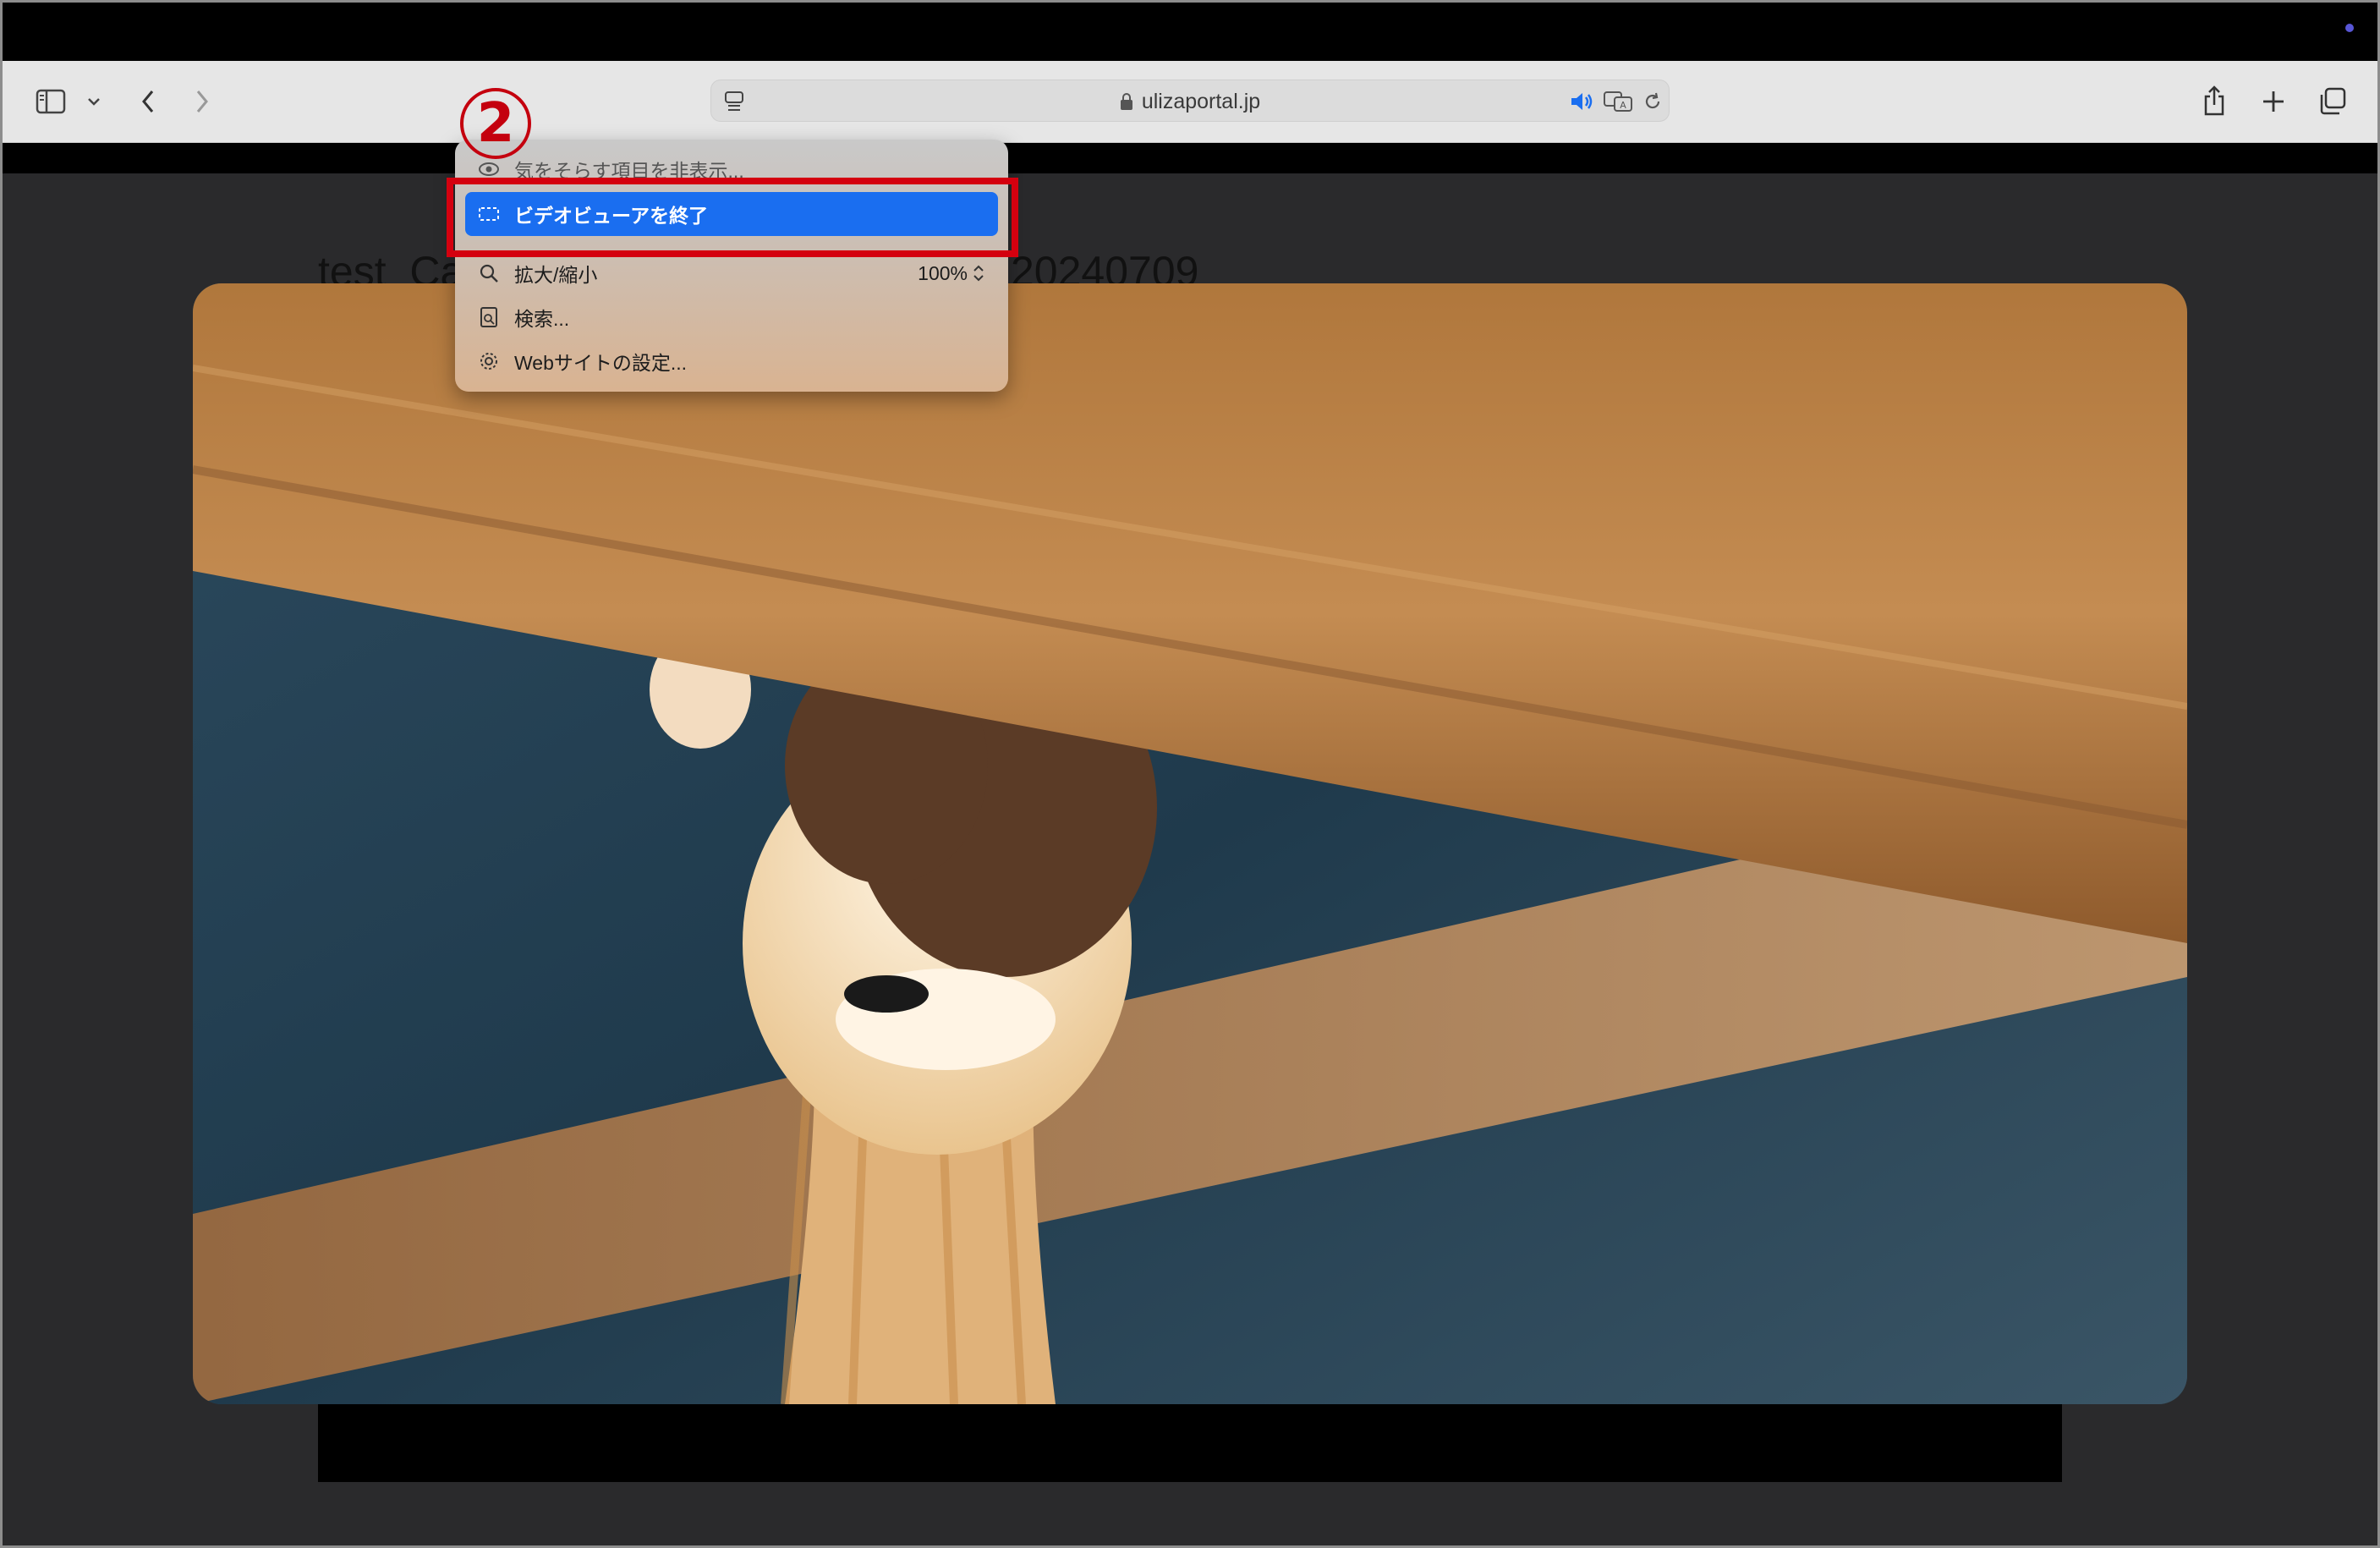 Image resolution: width=2380 pixels, height=1548 pixels. Describe the element at coordinates (51, 102) in the screenshot. I see `sidebar-icon` at that location.